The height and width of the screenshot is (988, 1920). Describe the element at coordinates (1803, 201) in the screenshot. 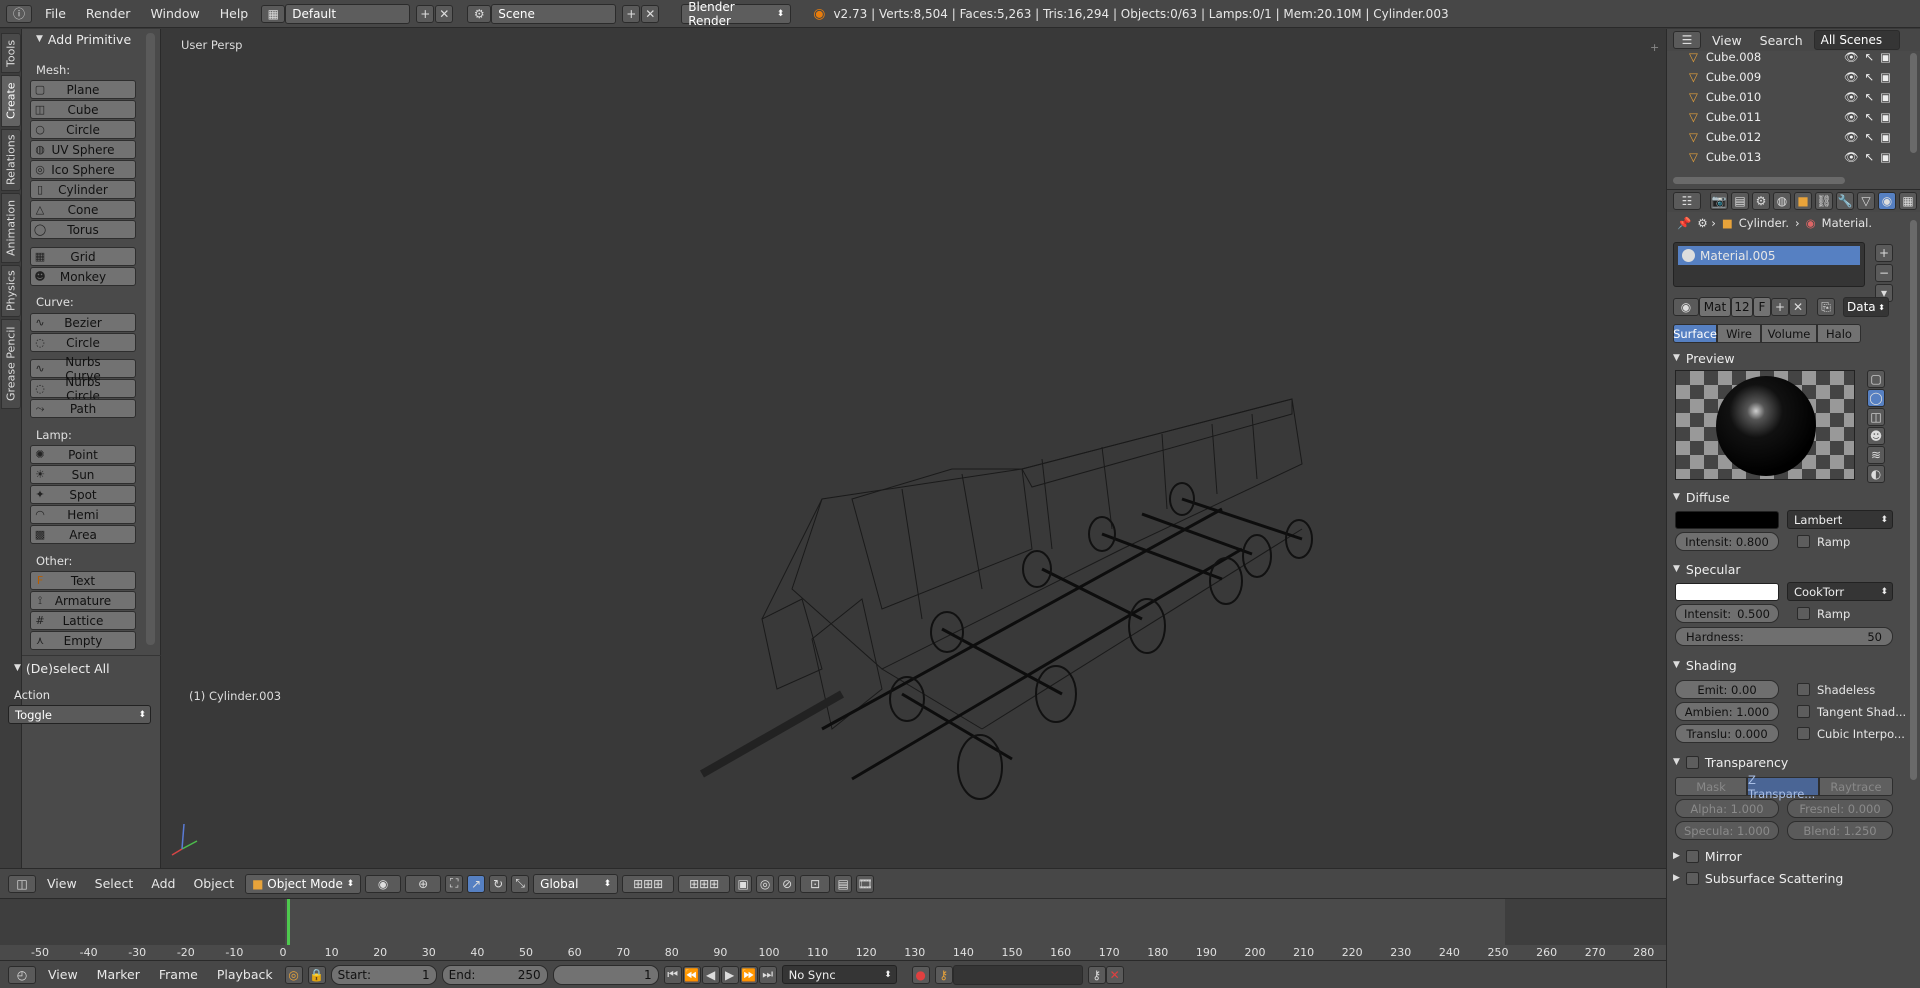

I see `object-tab-icon: ■` at that location.